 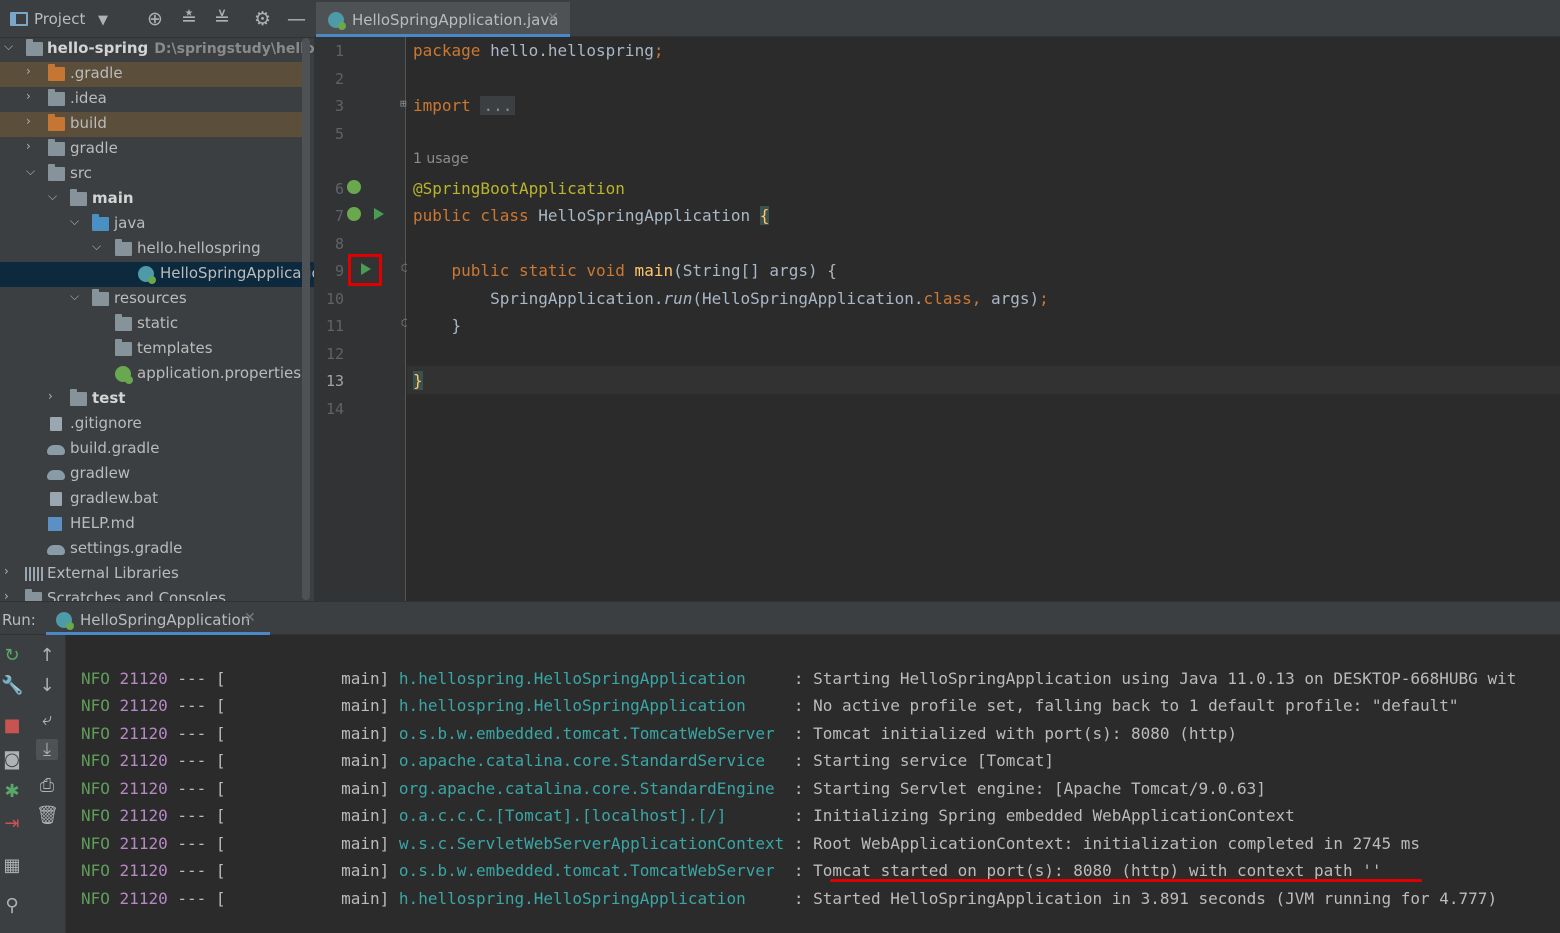 I want to click on tree-item-label: resources, so click(x=150, y=298).